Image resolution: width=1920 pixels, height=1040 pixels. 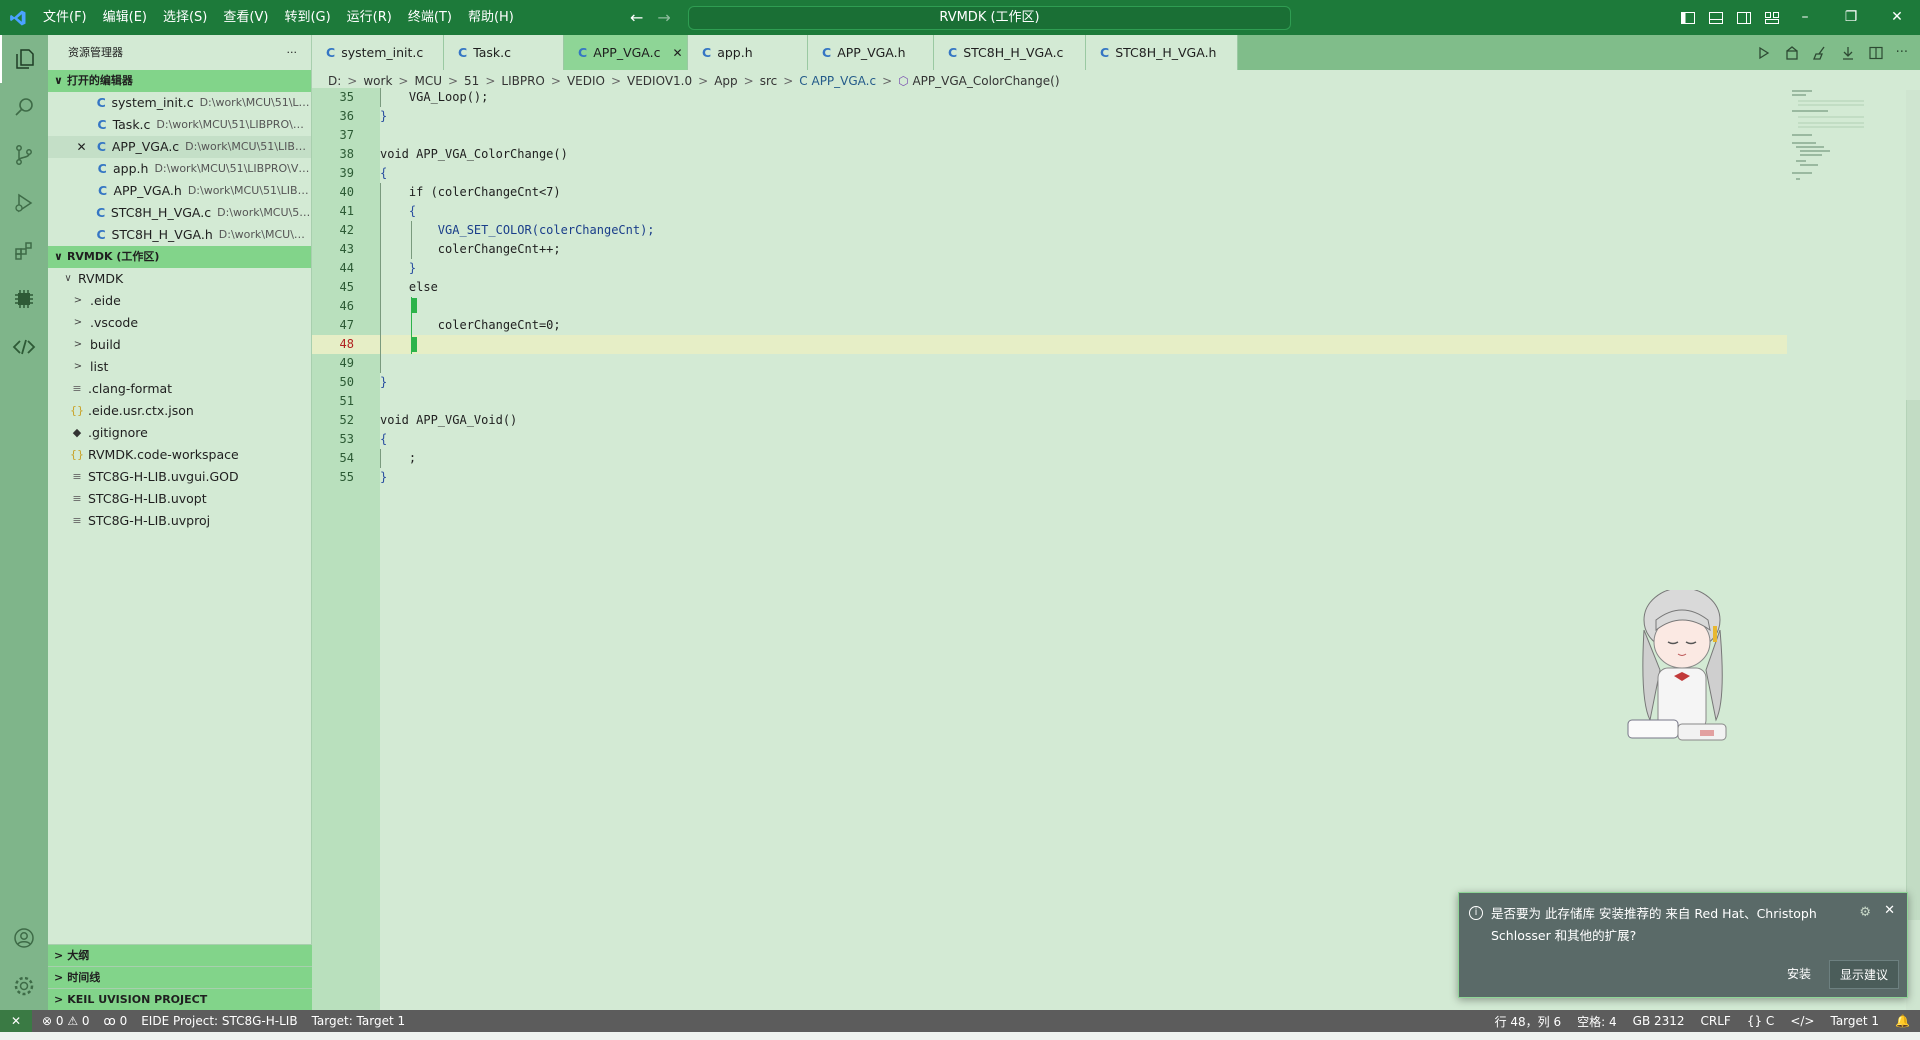 What do you see at coordinates (125, 17) in the screenshot?
I see `menu-edit: 编辑(E)` at bounding box center [125, 17].